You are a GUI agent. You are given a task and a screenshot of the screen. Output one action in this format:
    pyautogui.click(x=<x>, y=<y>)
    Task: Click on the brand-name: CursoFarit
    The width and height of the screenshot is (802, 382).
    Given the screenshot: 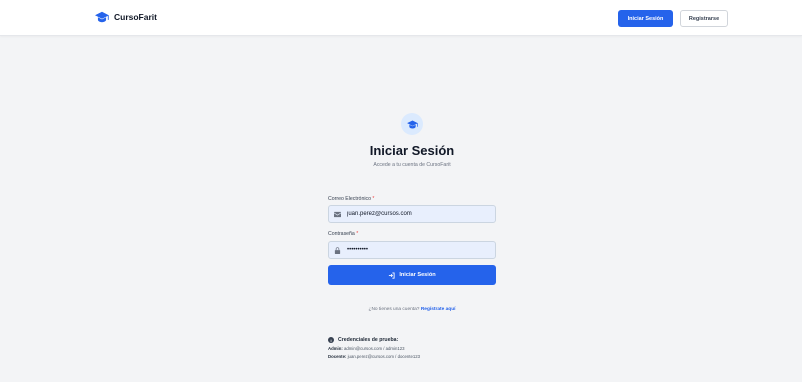 What is the action you would take?
    pyautogui.click(x=135, y=17)
    